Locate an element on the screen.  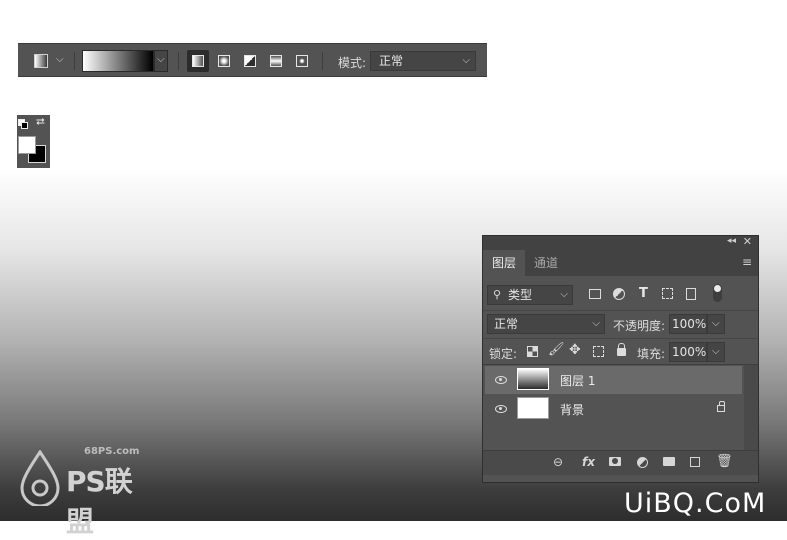
watermark-logo-text: PS联盟 is located at coordinates (99, 501).